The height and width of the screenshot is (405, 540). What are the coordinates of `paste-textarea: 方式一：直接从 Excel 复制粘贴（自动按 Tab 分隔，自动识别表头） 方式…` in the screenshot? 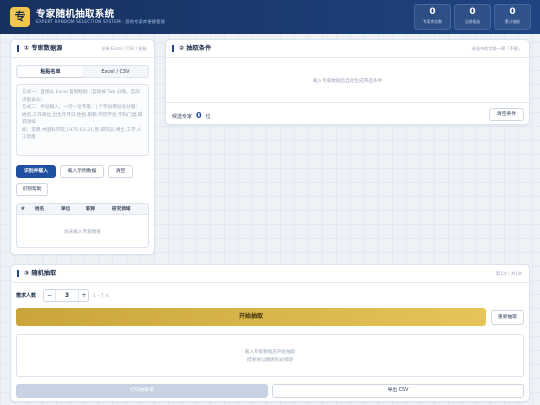 It's located at (82, 120).